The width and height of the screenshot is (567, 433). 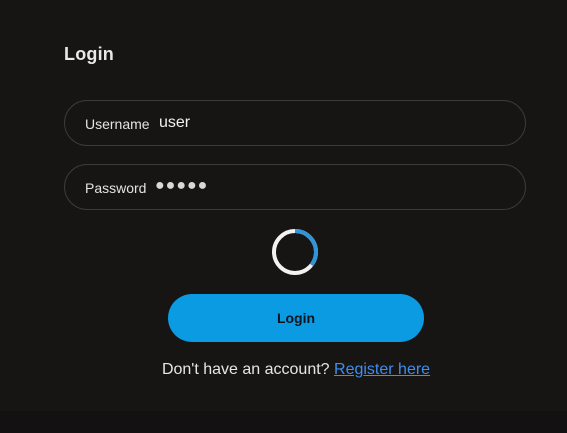 I want to click on register-link: Register here, so click(x=382, y=369).